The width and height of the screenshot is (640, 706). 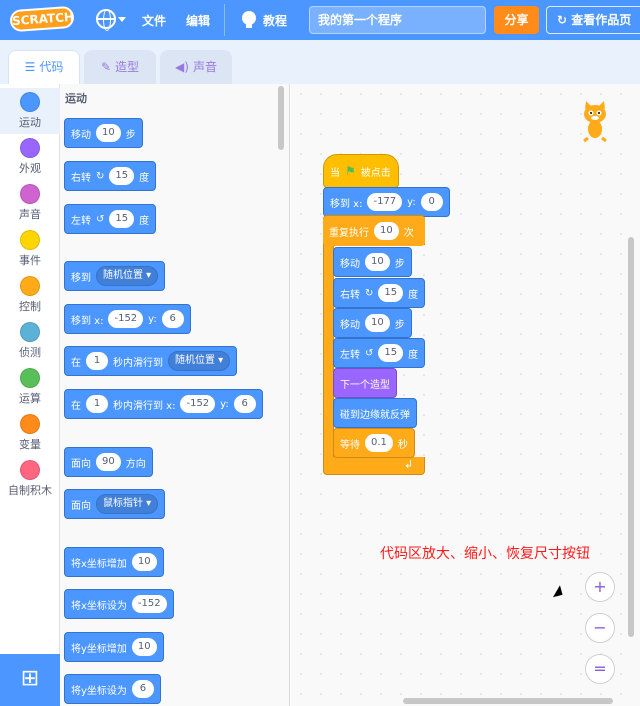 I want to click on block-dropdown: 鼠标指针, so click(x=127, y=504).